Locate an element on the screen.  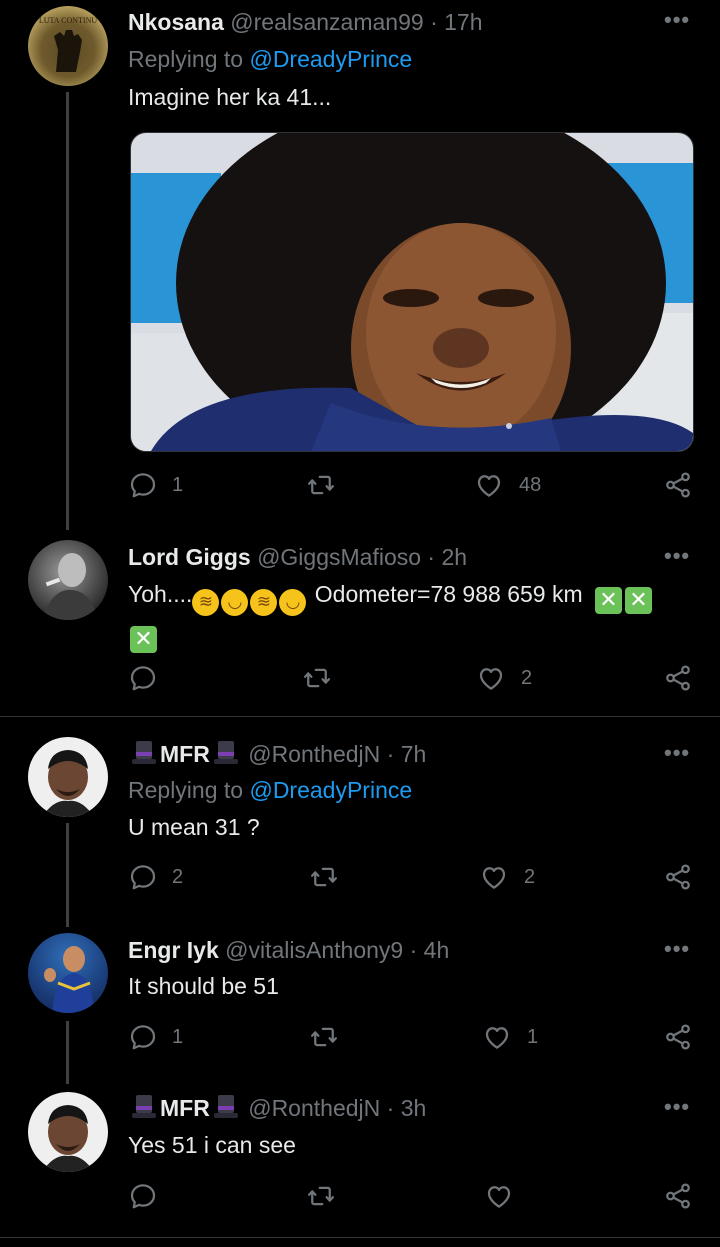
tweet-actions: 1 1 is located at coordinates (410, 1039).